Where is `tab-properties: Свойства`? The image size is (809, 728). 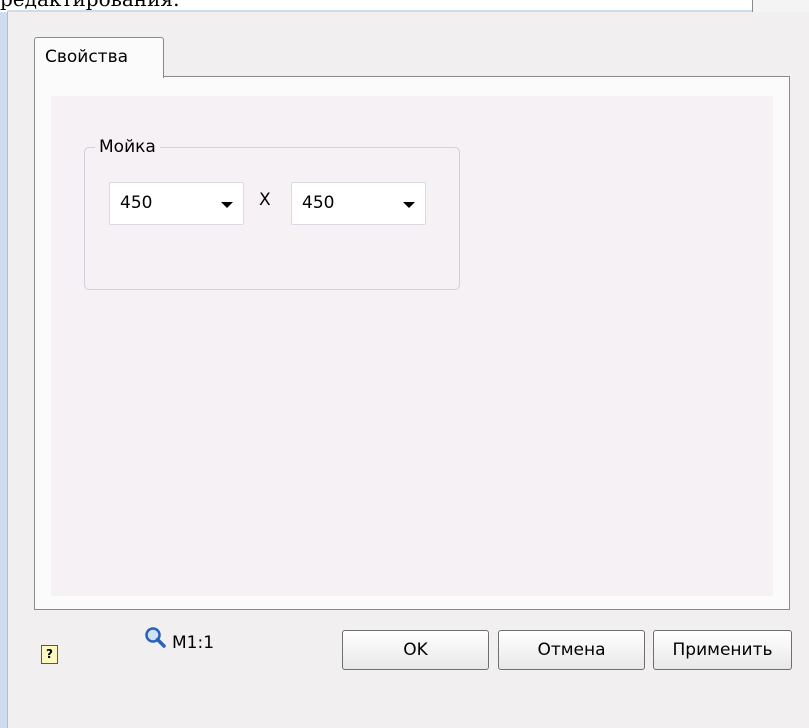
tab-properties: Свойства is located at coordinates (99, 57).